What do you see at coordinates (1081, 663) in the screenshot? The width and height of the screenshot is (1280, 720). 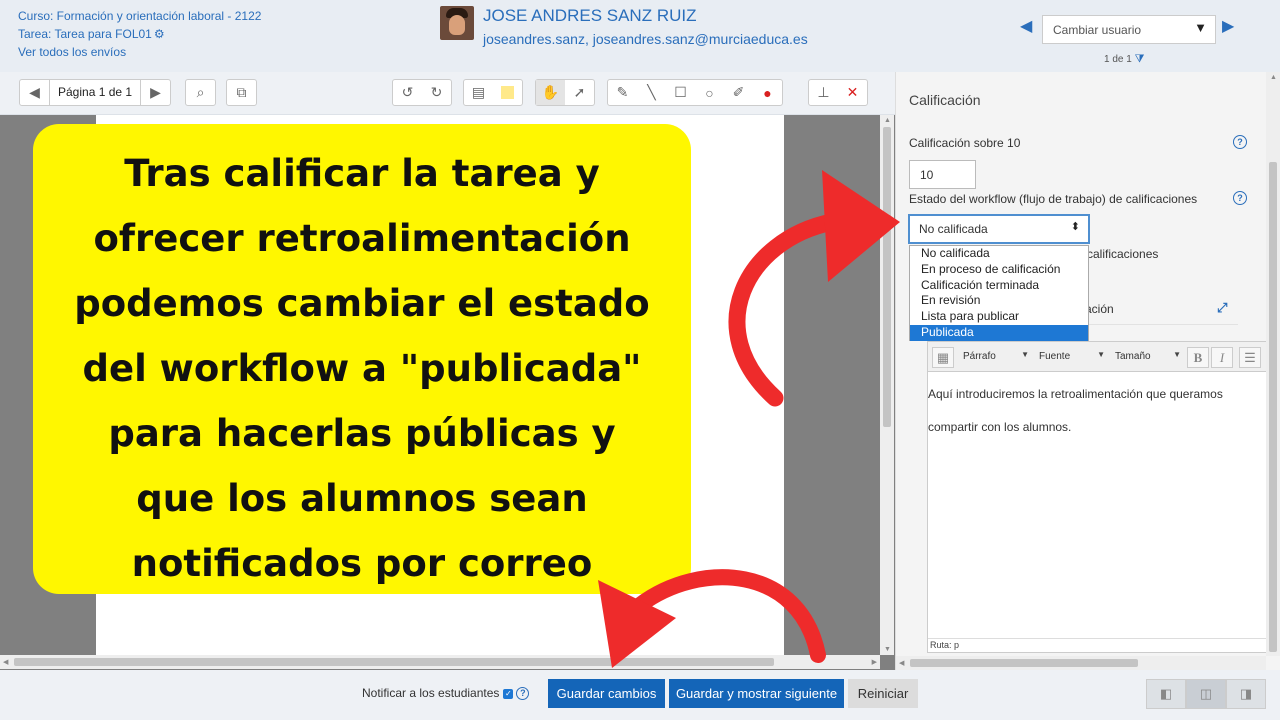 I see `panel-horizontal-scrollbar: ◀` at bounding box center [1081, 663].